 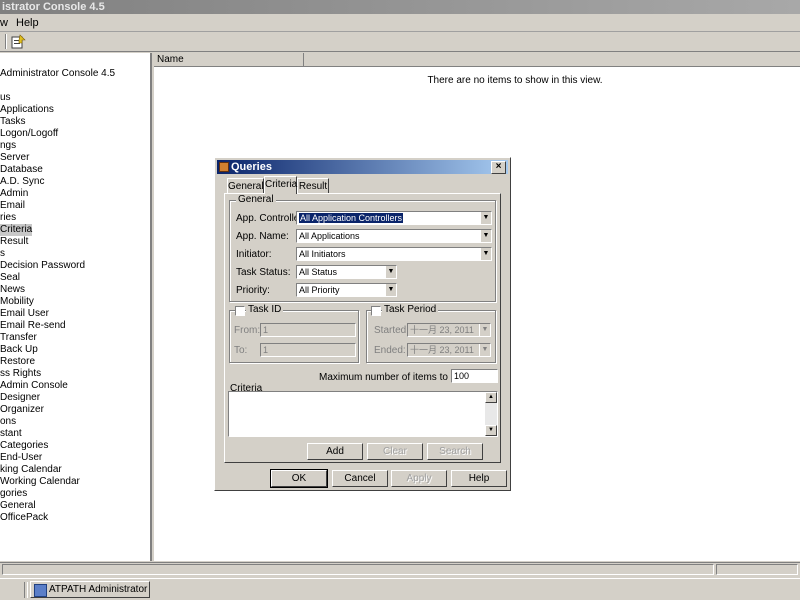 I want to click on priority-select: All Priority ▼, so click(x=346, y=290).